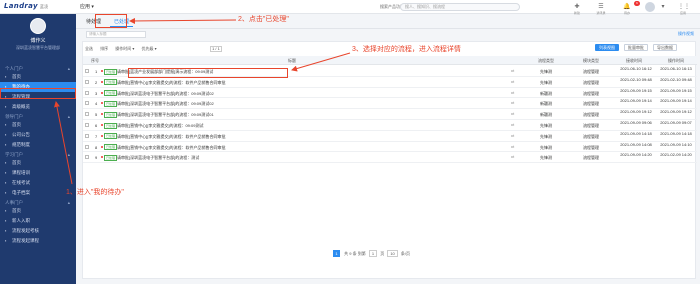  Describe the element at coordinates (577, 8) in the screenshot. I see `new-icon: ✚ 新建` at that location.